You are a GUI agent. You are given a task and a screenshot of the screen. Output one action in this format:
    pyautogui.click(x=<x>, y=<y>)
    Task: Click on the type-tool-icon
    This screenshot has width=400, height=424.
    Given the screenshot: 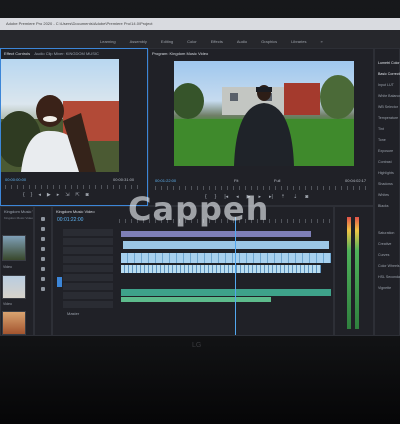 What is the action you would take?
    pyautogui.click(x=43, y=289)
    